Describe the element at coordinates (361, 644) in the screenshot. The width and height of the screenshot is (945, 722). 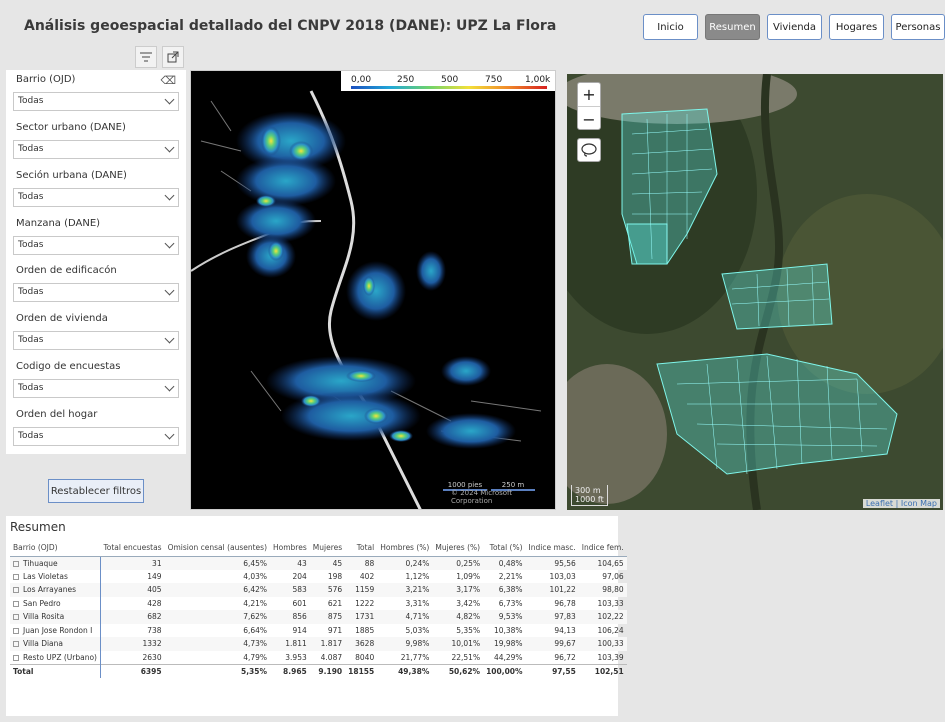
I see `table-cell: 3628` at that location.